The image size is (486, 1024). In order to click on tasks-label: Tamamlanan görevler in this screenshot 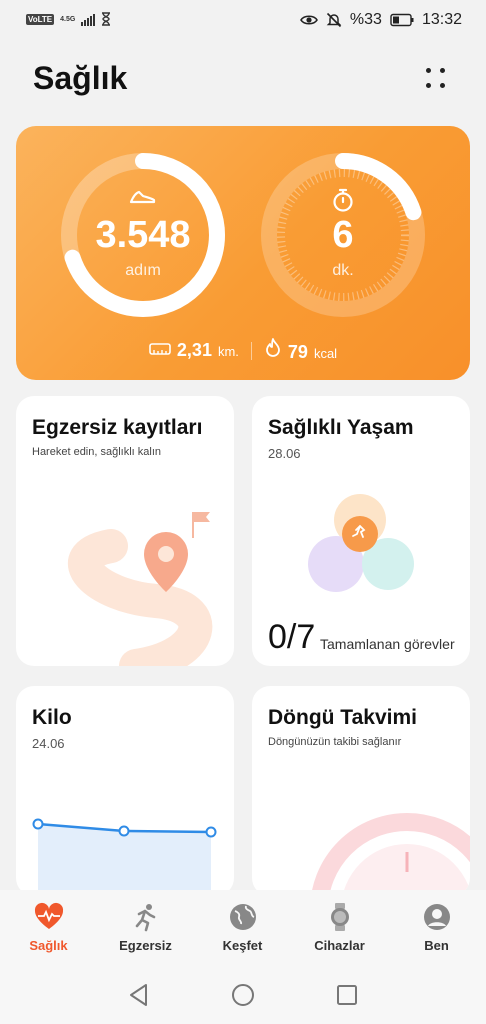, I will do `click(387, 644)`.